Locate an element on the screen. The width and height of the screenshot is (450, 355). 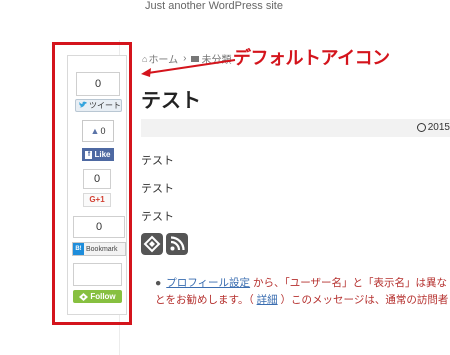
facebook-like-label: Like is located at coordinates (102, 154).